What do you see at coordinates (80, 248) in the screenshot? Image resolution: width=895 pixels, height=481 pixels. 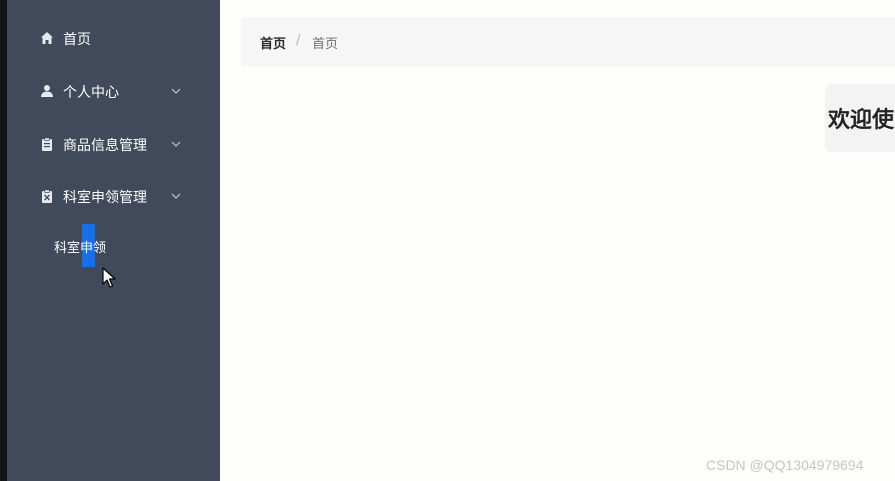 I see `sidebar-subitem-label: 科室申领` at bounding box center [80, 248].